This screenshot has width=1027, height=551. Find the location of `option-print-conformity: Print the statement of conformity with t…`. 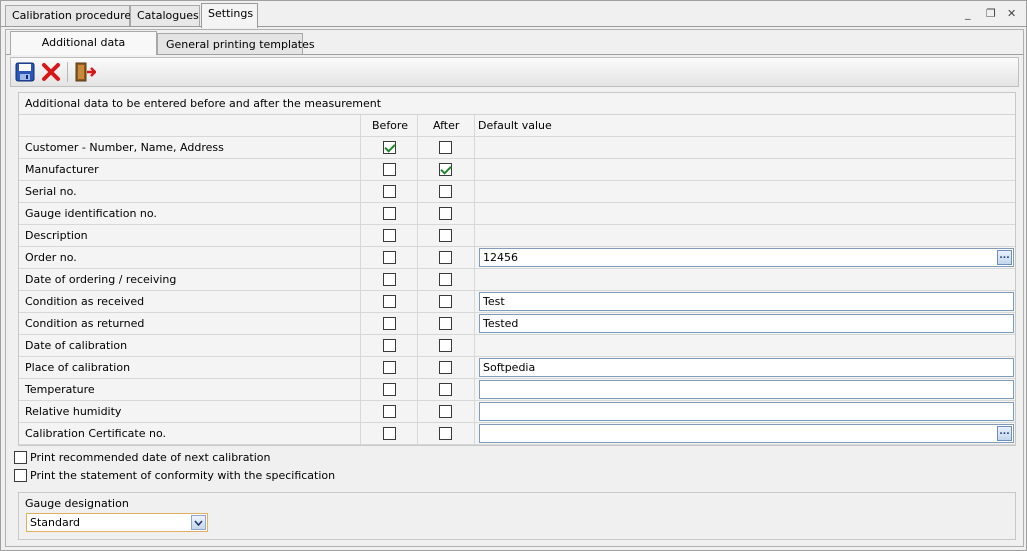

option-print-conformity: Print the statement of conformity with t… is located at coordinates (174, 475).